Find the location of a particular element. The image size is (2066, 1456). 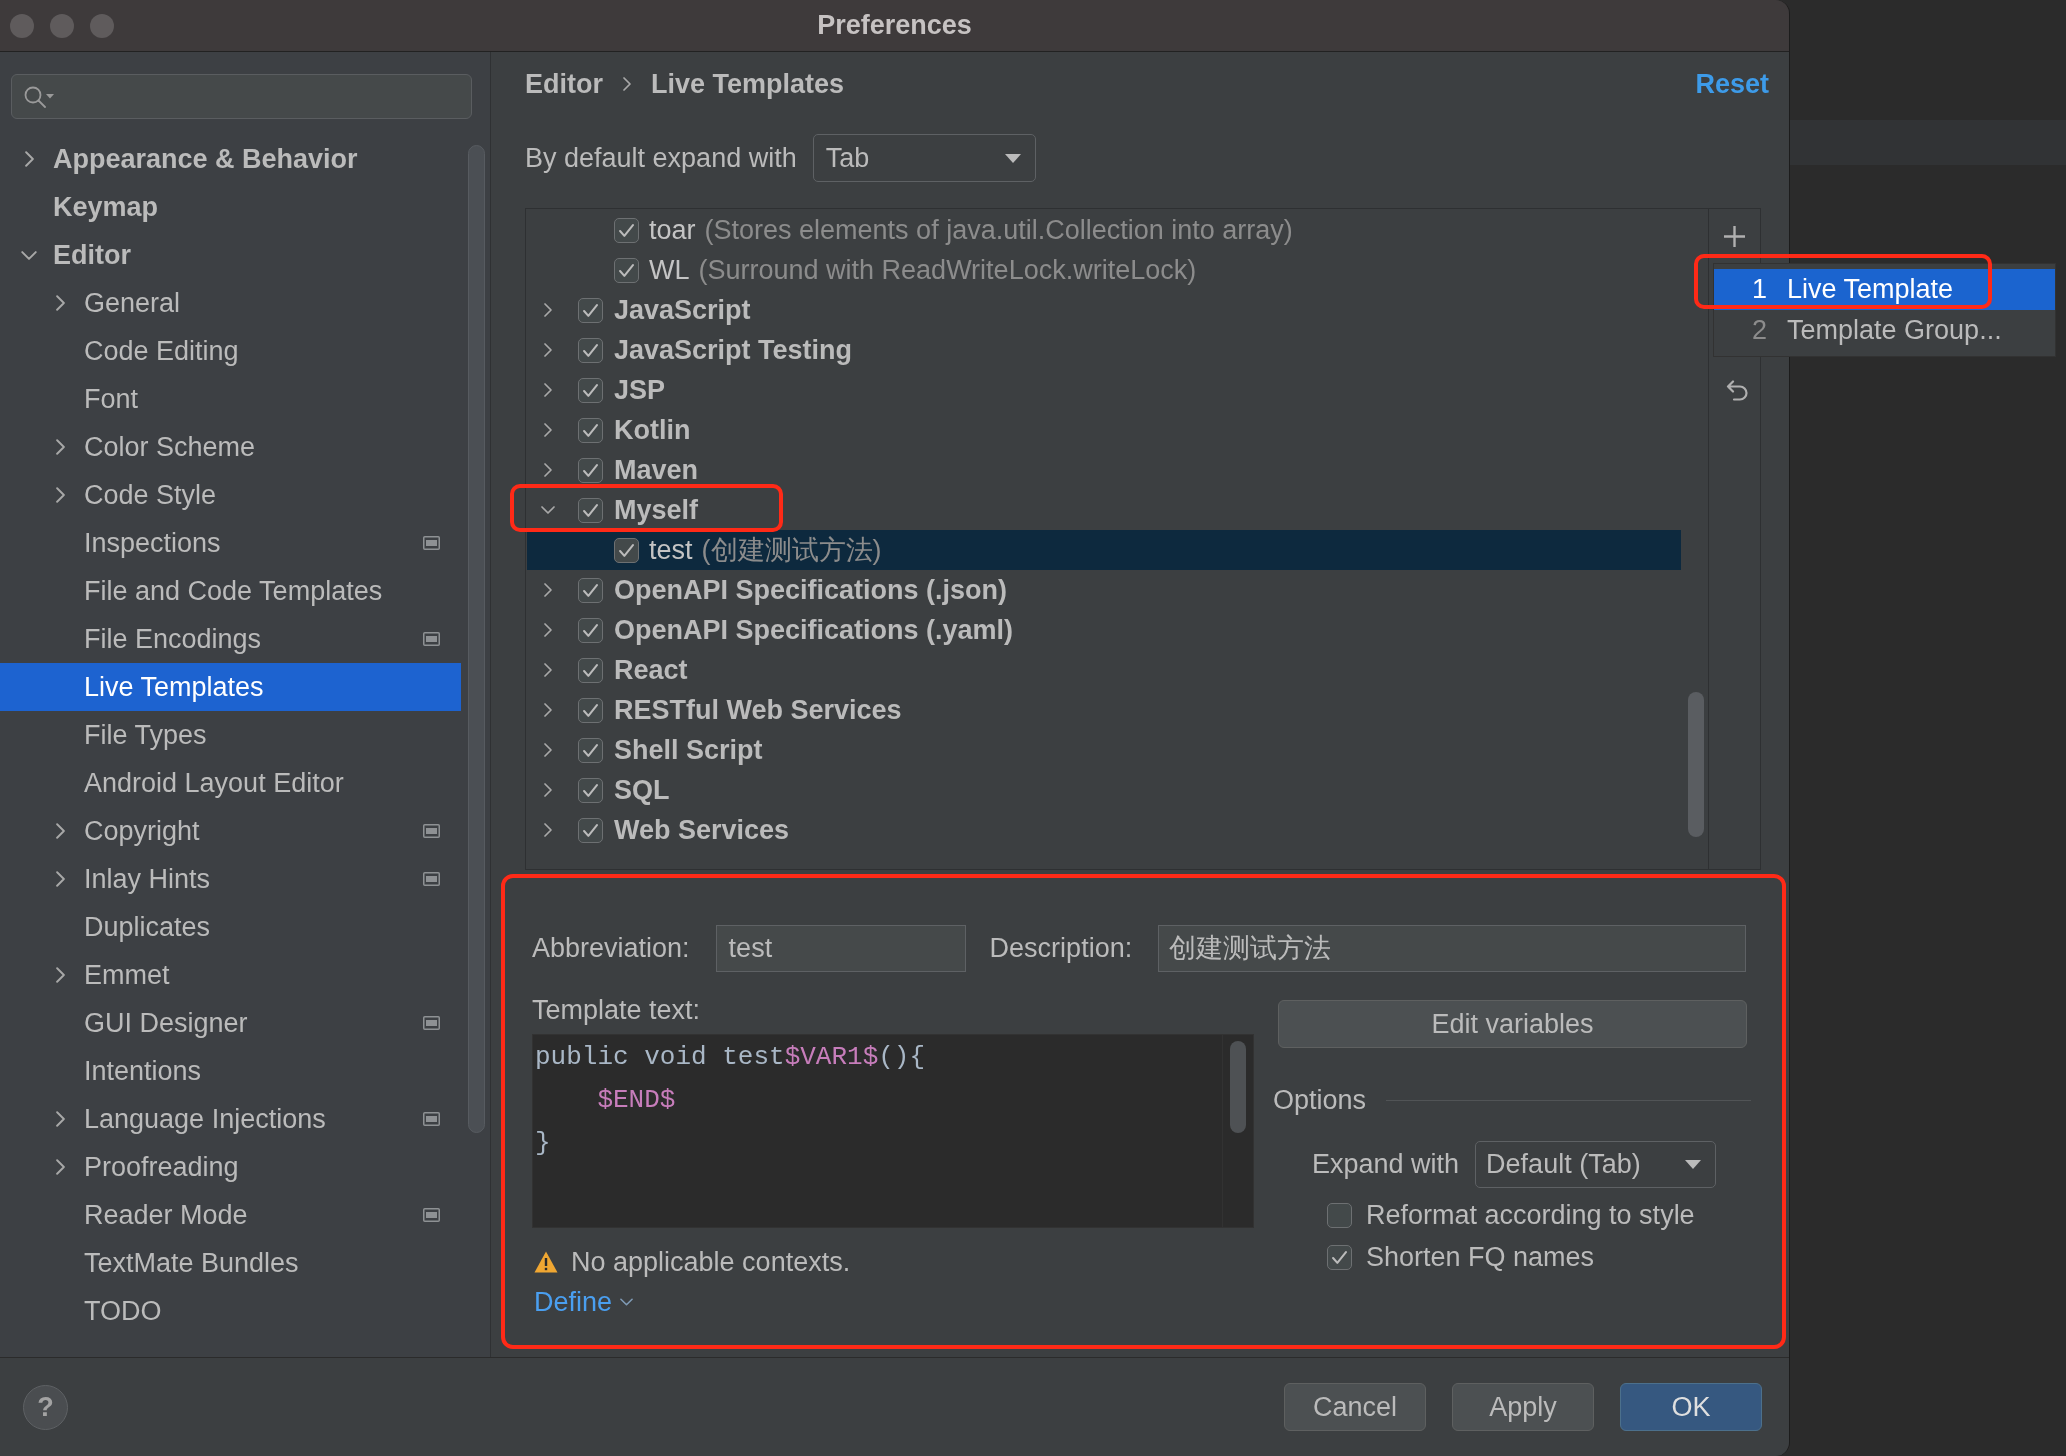

tree-row: OpenAPI Specifications (.yaml) is located at coordinates (1104, 630).